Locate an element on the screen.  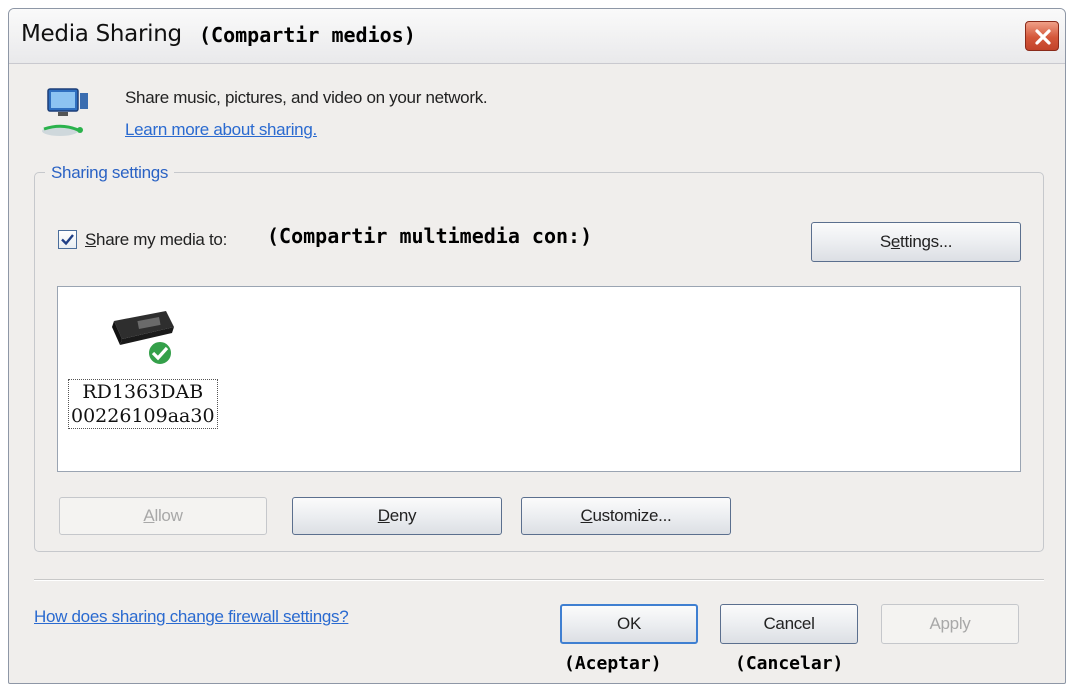
title-annotation: (Compartir medios) is located at coordinates (307, 35).